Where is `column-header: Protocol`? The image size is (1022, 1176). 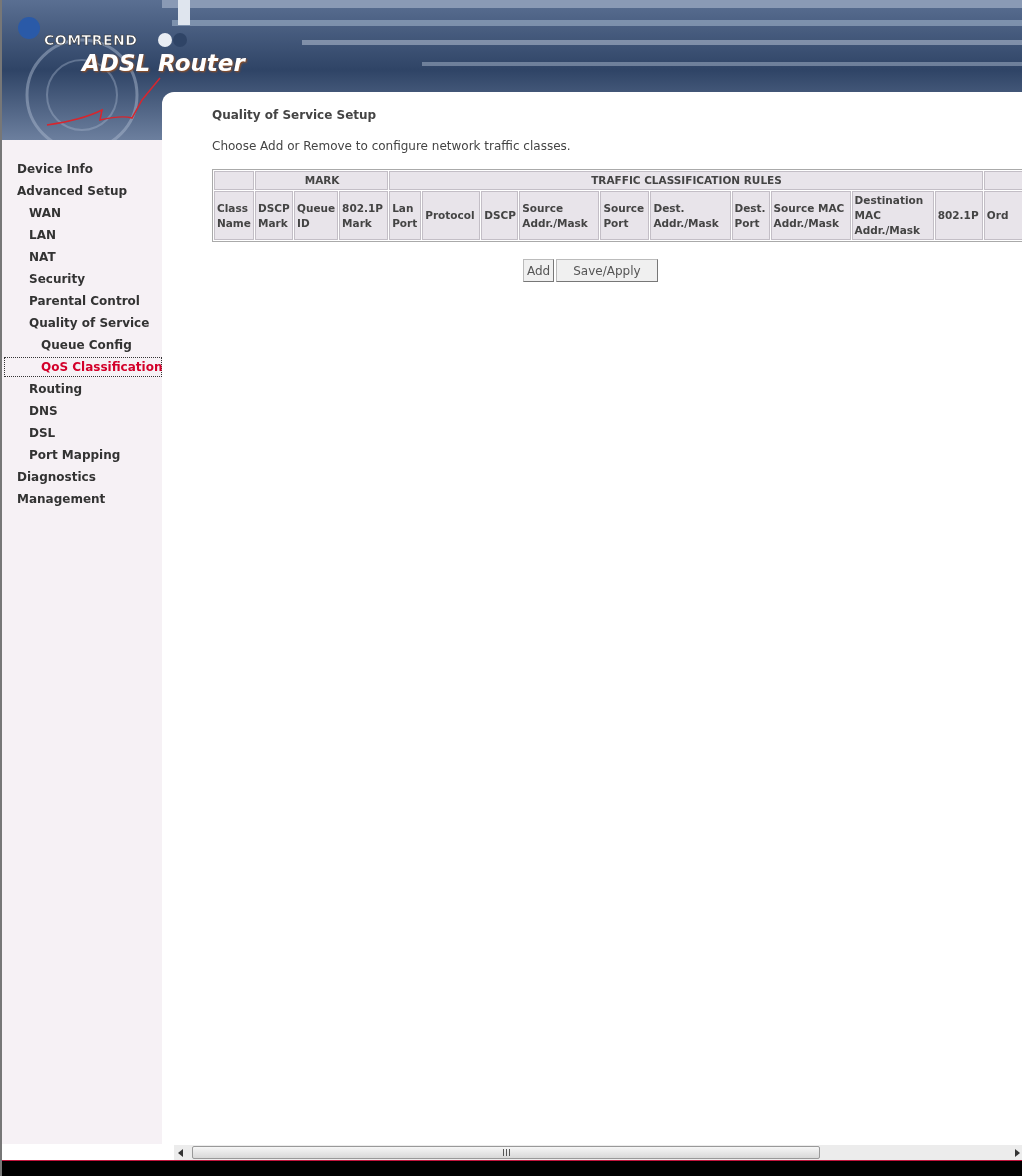 column-header: Protocol is located at coordinates (451, 215).